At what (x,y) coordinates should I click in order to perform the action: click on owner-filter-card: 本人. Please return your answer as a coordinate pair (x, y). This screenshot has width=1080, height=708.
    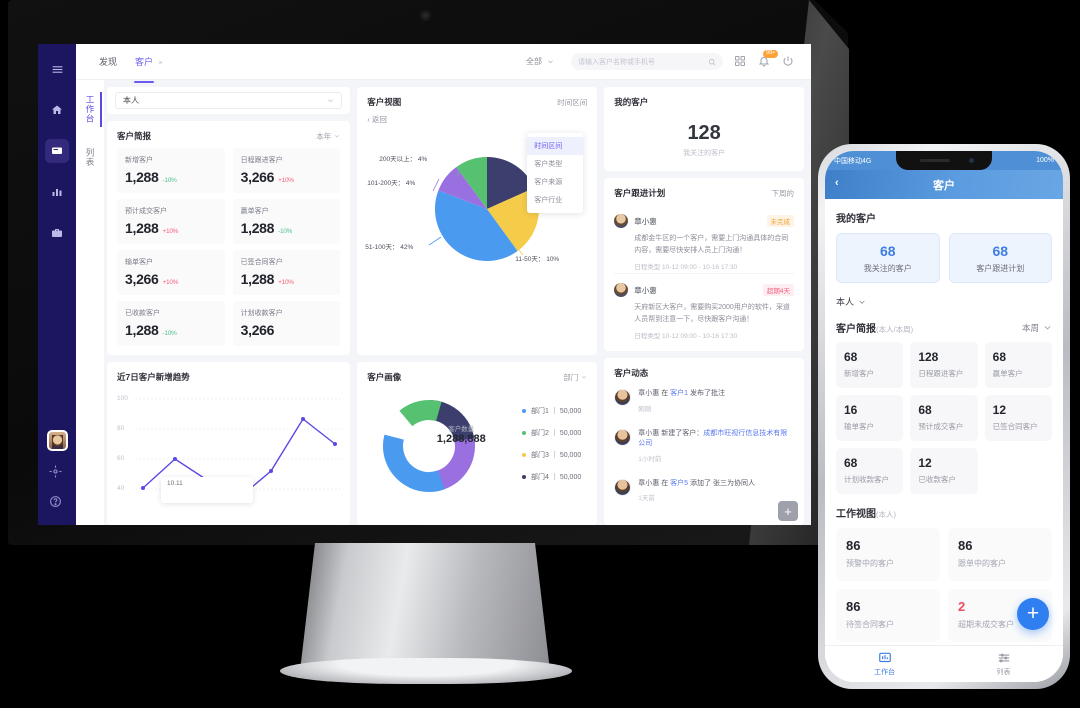
    Looking at the image, I should click on (229, 100).